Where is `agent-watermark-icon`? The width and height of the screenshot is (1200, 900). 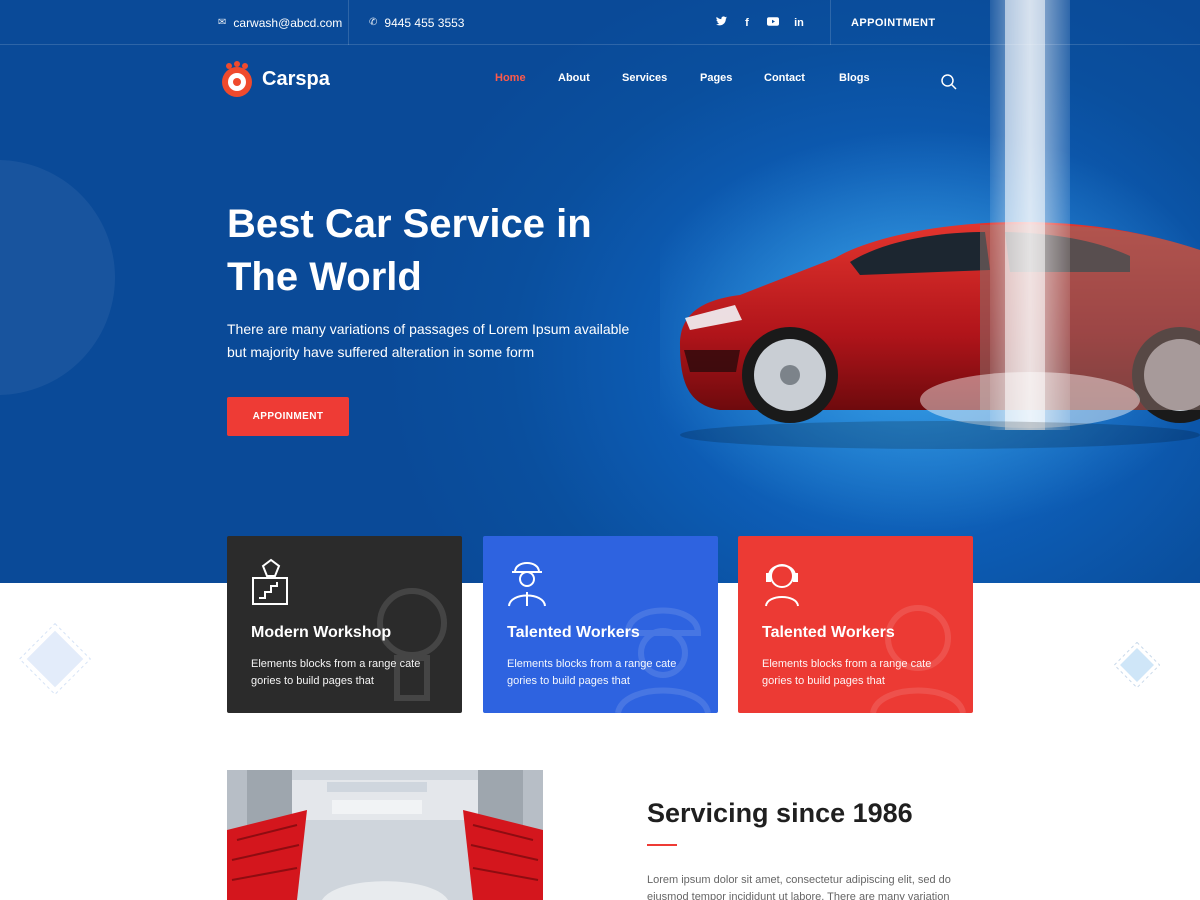
agent-watermark-icon is located at coordinates (918, 659).